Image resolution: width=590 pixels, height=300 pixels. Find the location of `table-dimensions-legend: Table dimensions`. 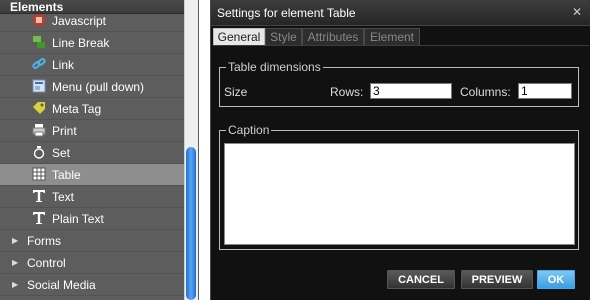

table-dimensions-legend: Table dimensions is located at coordinates (274, 67).